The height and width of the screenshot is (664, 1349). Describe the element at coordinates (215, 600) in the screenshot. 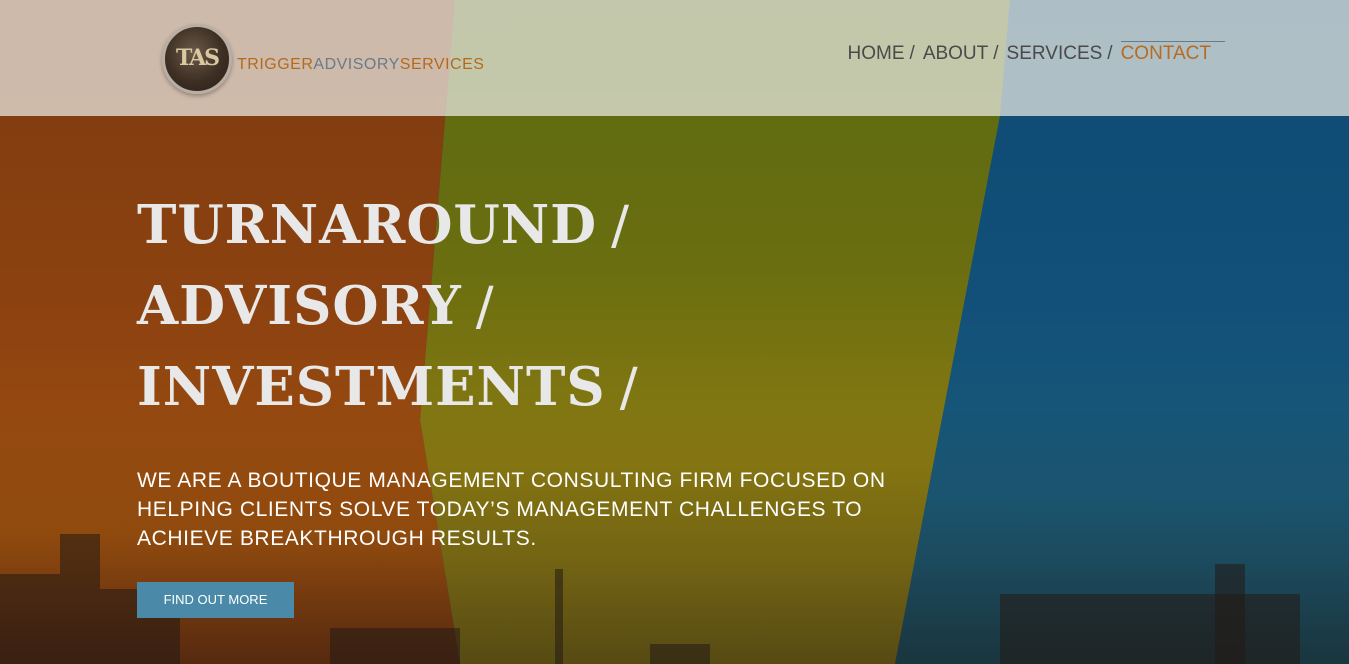

I see `find-out-more-button: FIND OUT MORE` at that location.